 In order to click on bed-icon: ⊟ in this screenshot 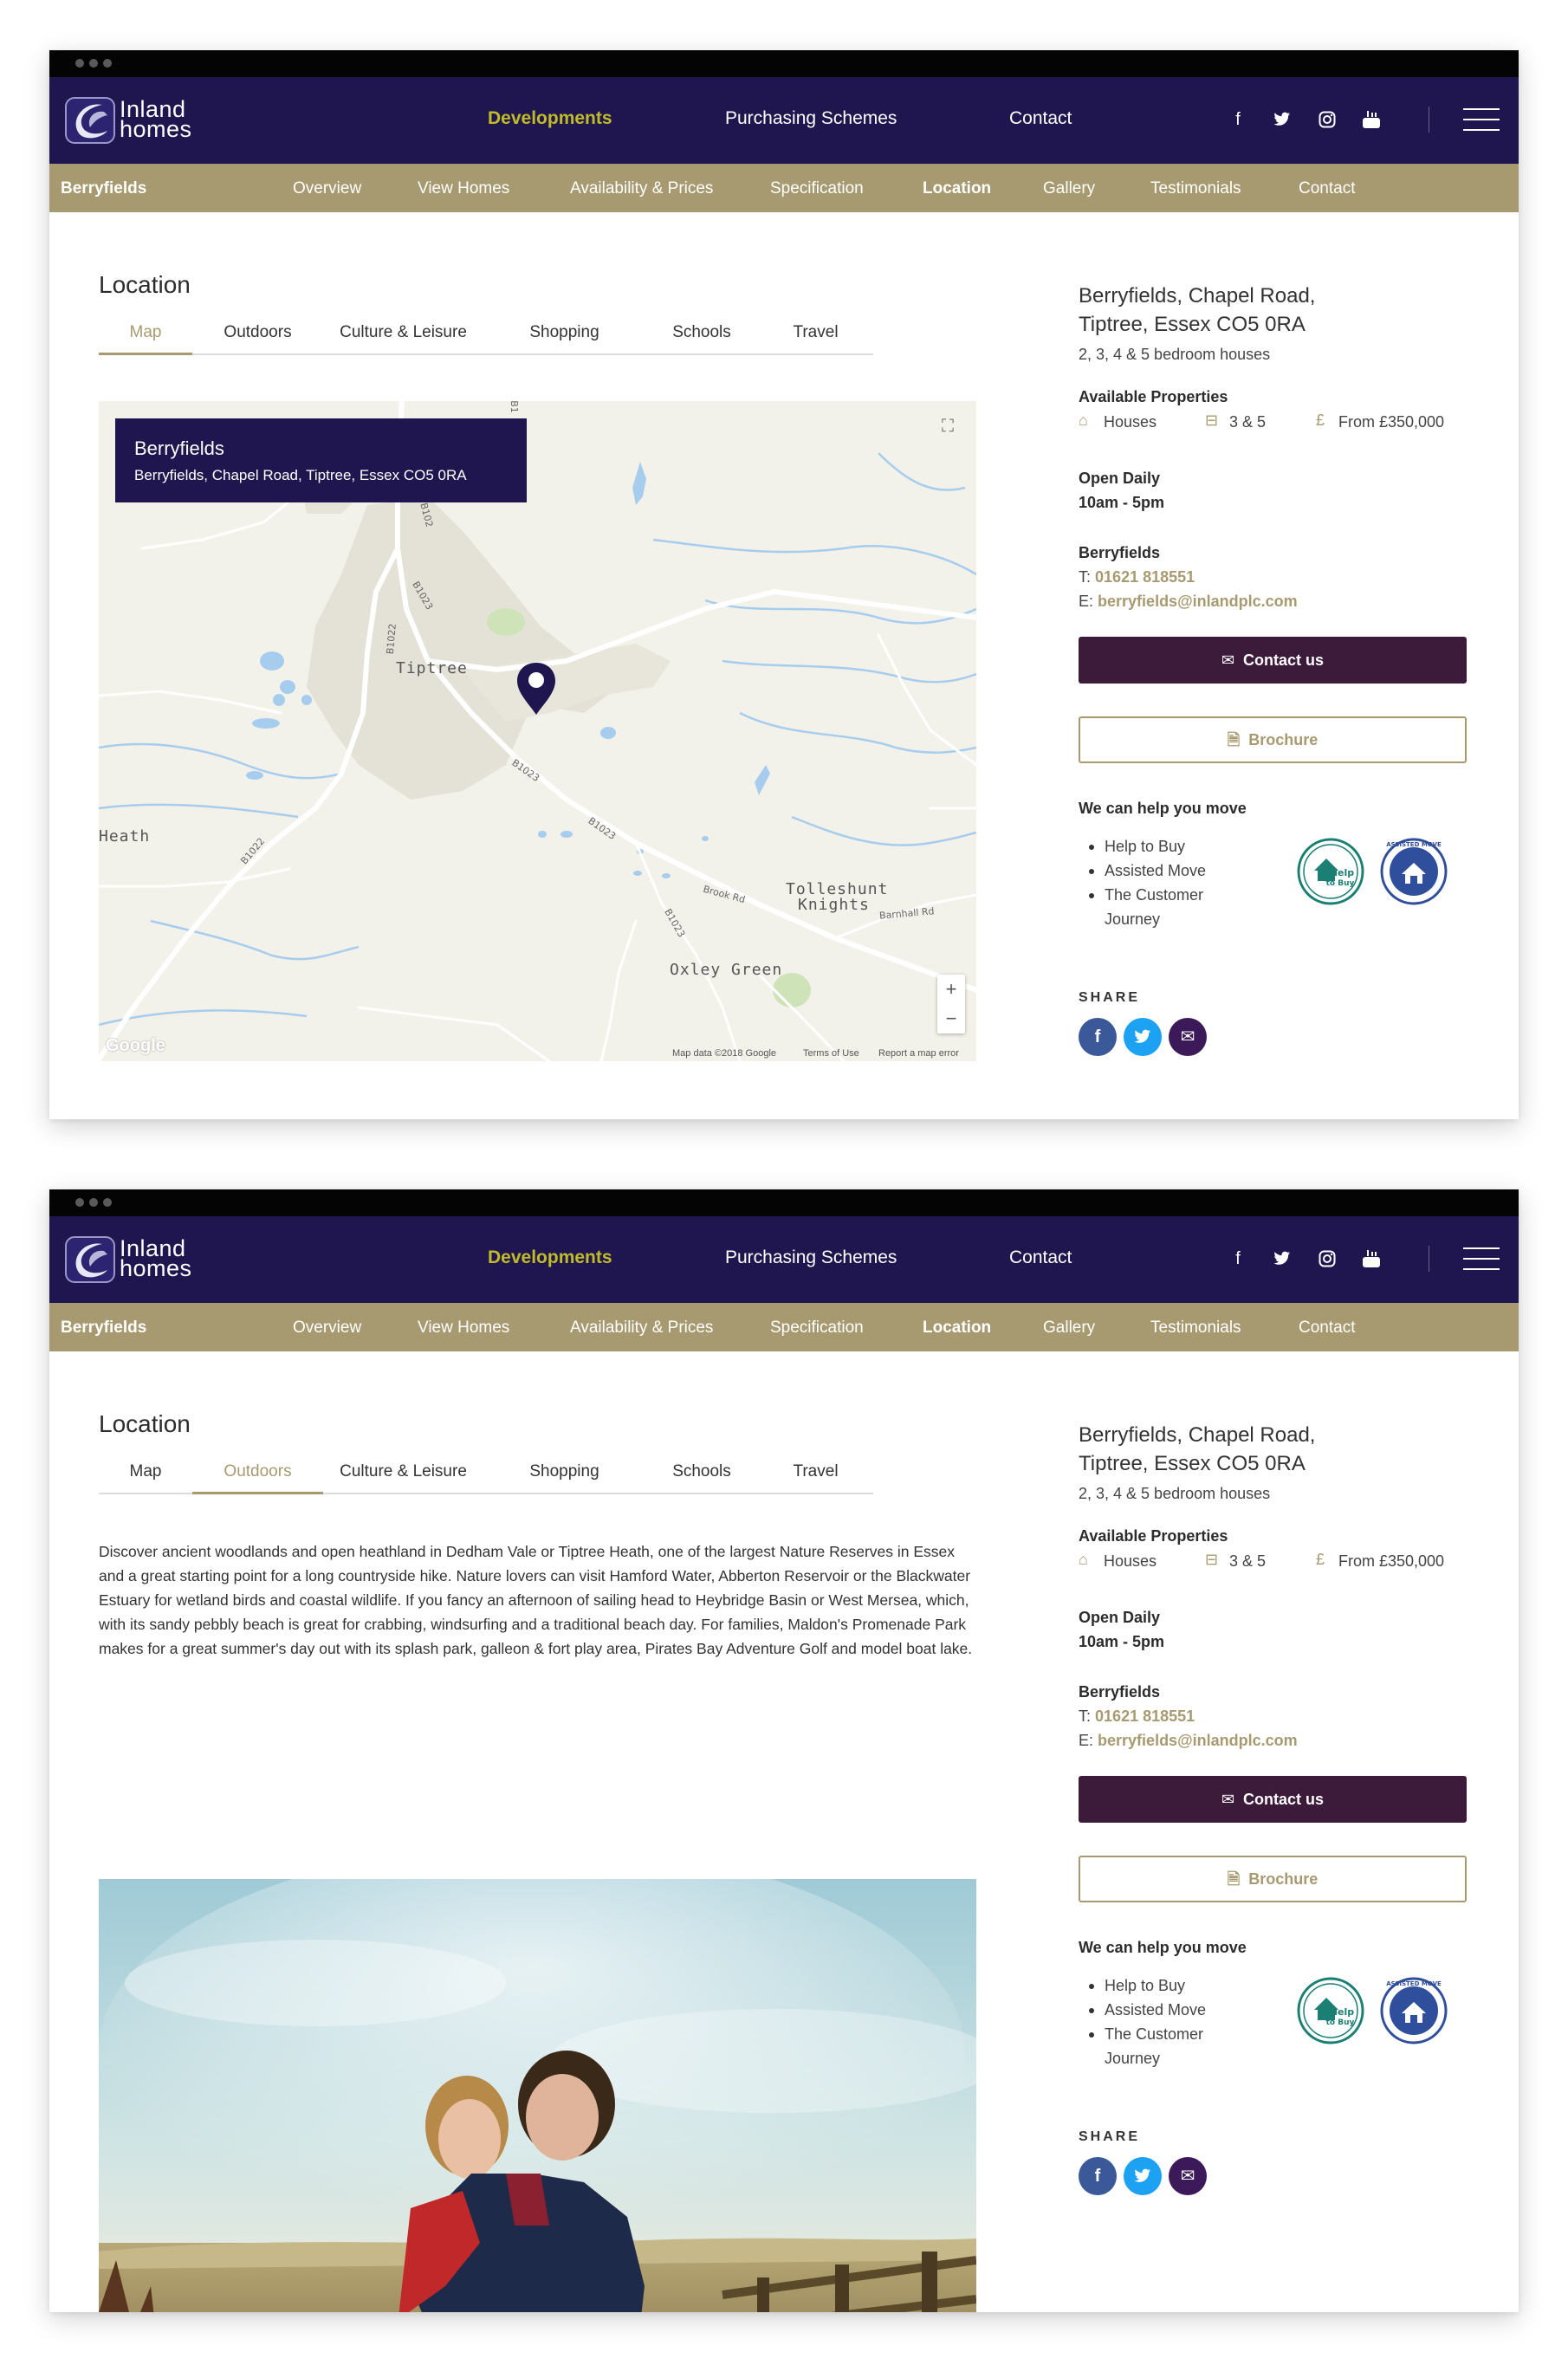, I will do `click(1212, 420)`.